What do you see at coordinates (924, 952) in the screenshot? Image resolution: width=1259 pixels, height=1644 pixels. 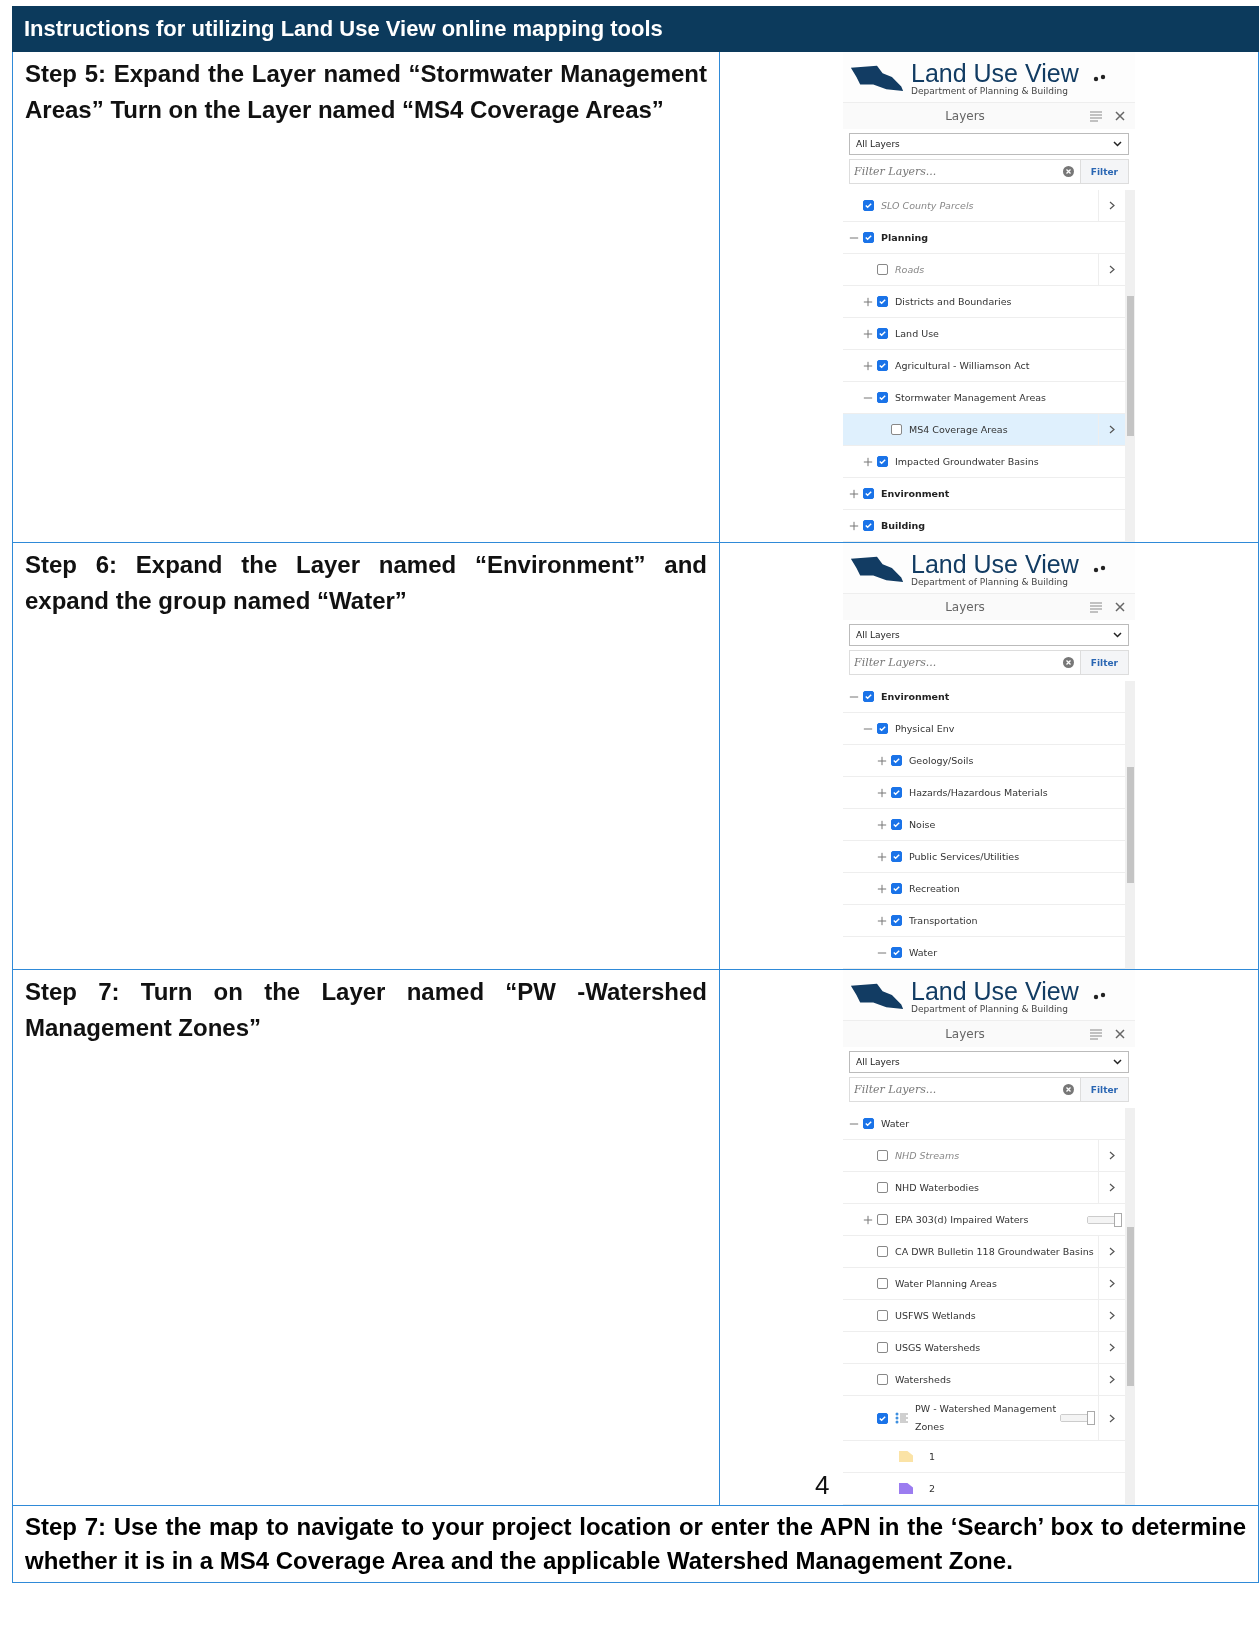 I see `layer-label: Water` at bounding box center [924, 952].